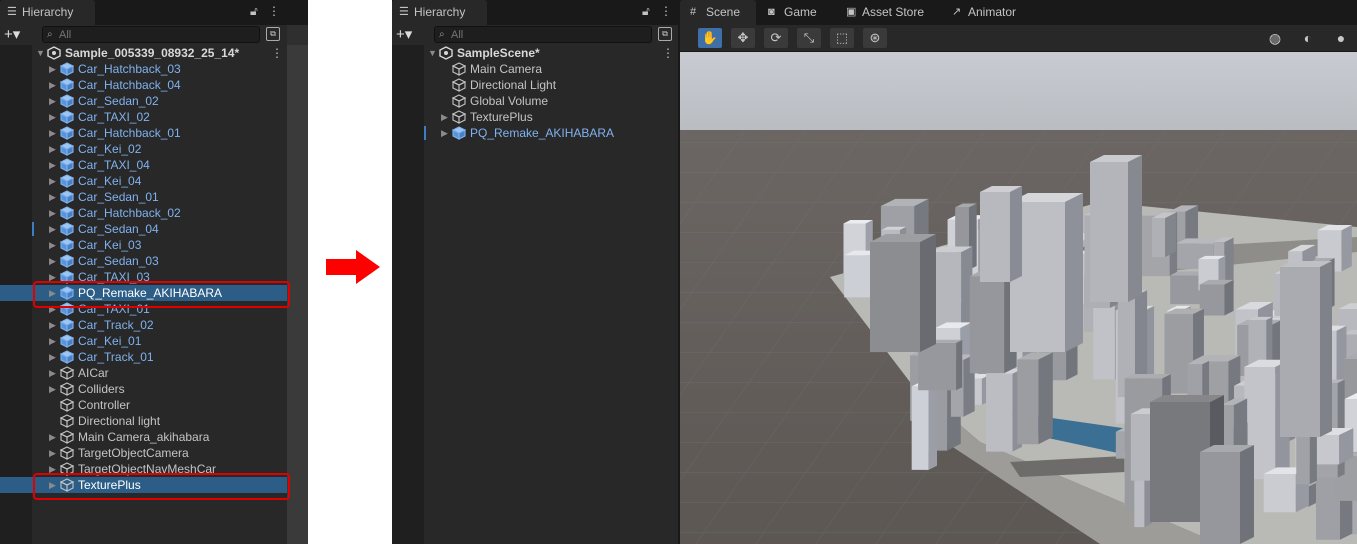  What do you see at coordinates (143, 165) in the screenshot?
I see `left-hierarchy-item: ▶ Car_TAXI_04` at bounding box center [143, 165].